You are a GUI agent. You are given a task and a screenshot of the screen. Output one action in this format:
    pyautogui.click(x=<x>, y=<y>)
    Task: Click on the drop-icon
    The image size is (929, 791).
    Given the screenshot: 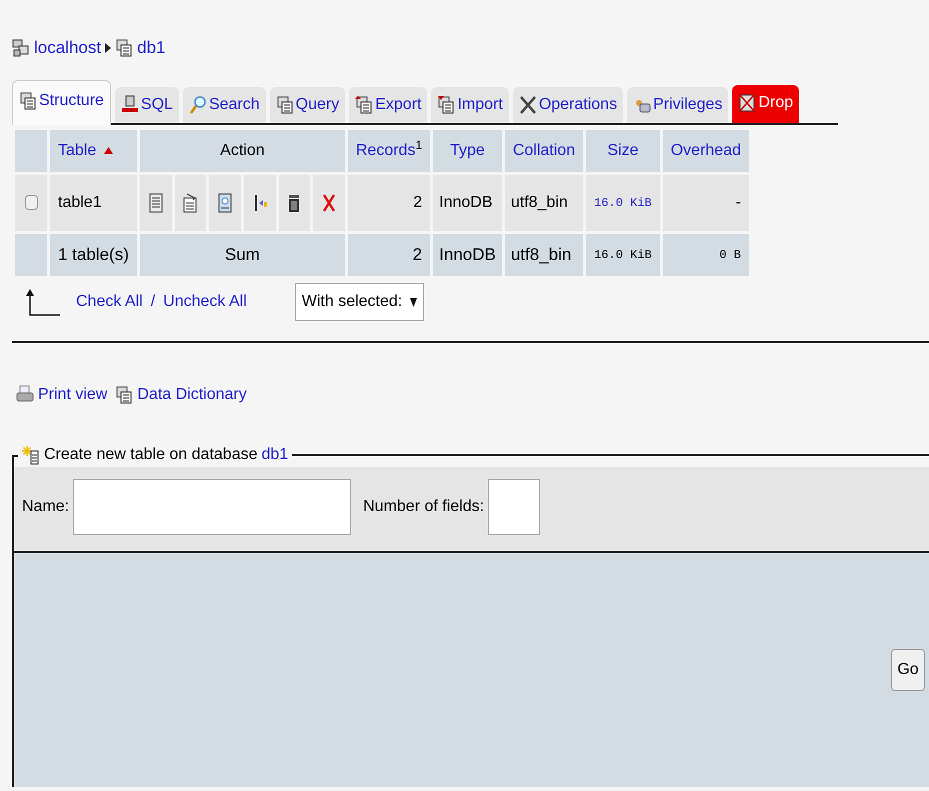 What is the action you would take?
    pyautogui.click(x=747, y=103)
    